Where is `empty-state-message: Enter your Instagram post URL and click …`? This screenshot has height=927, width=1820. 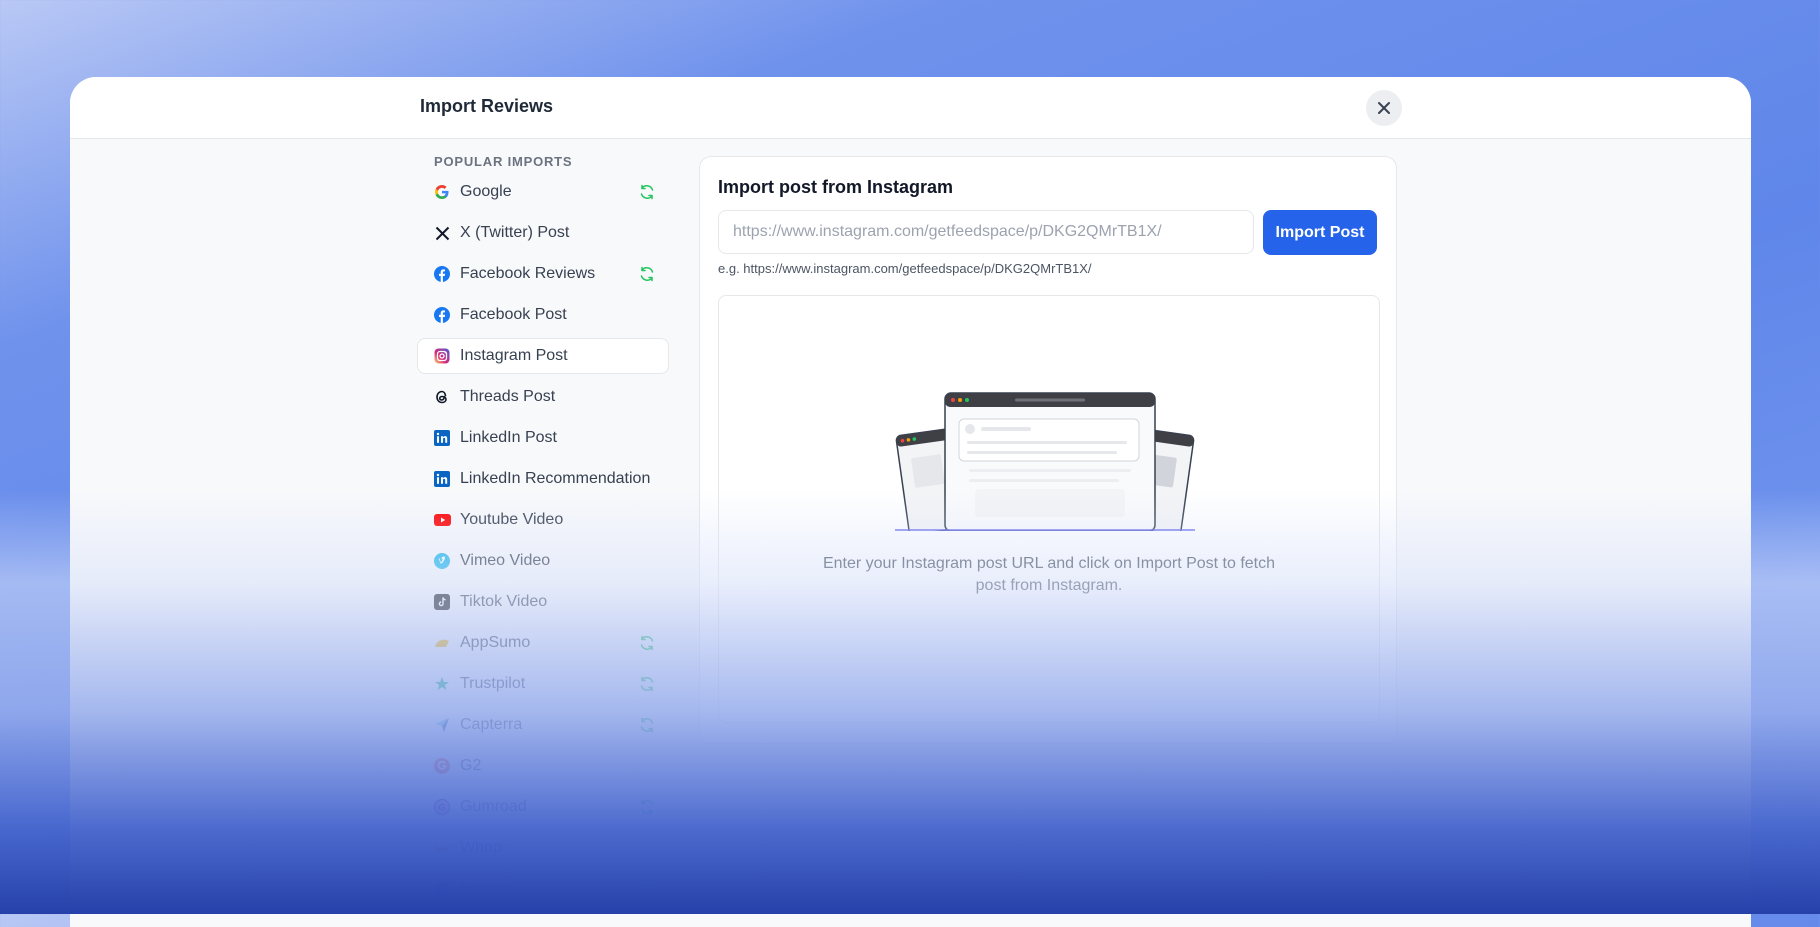 empty-state-message: Enter your Instagram post URL and click … is located at coordinates (1049, 574).